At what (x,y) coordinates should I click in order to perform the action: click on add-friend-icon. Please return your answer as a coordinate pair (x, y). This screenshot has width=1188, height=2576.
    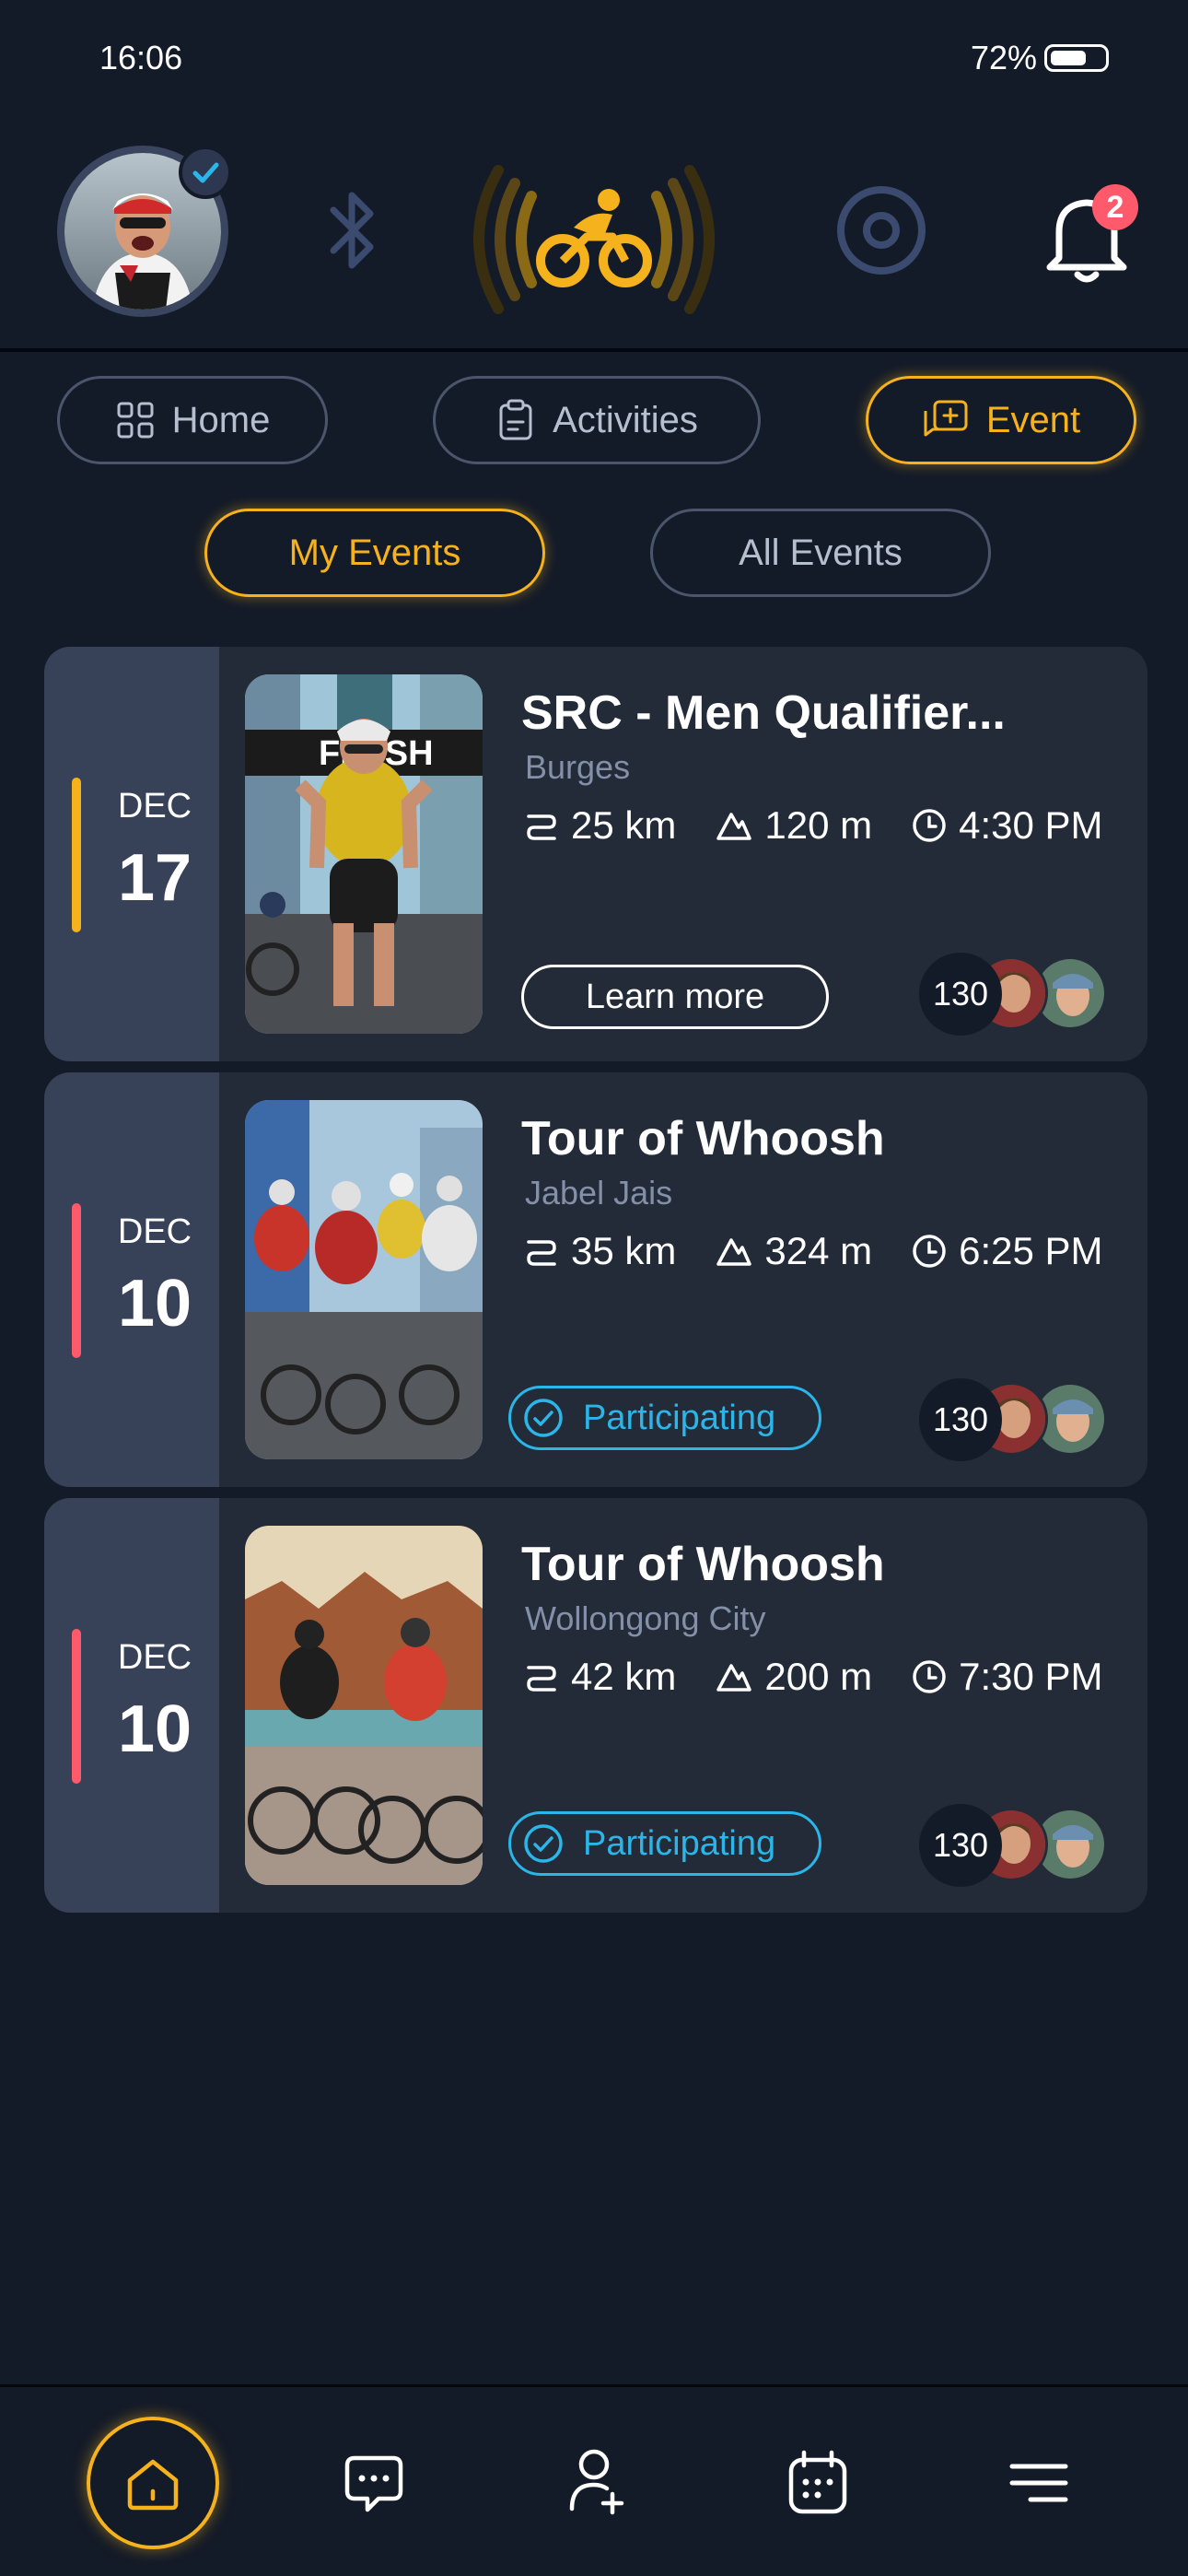
    Looking at the image, I should click on (596, 2482).